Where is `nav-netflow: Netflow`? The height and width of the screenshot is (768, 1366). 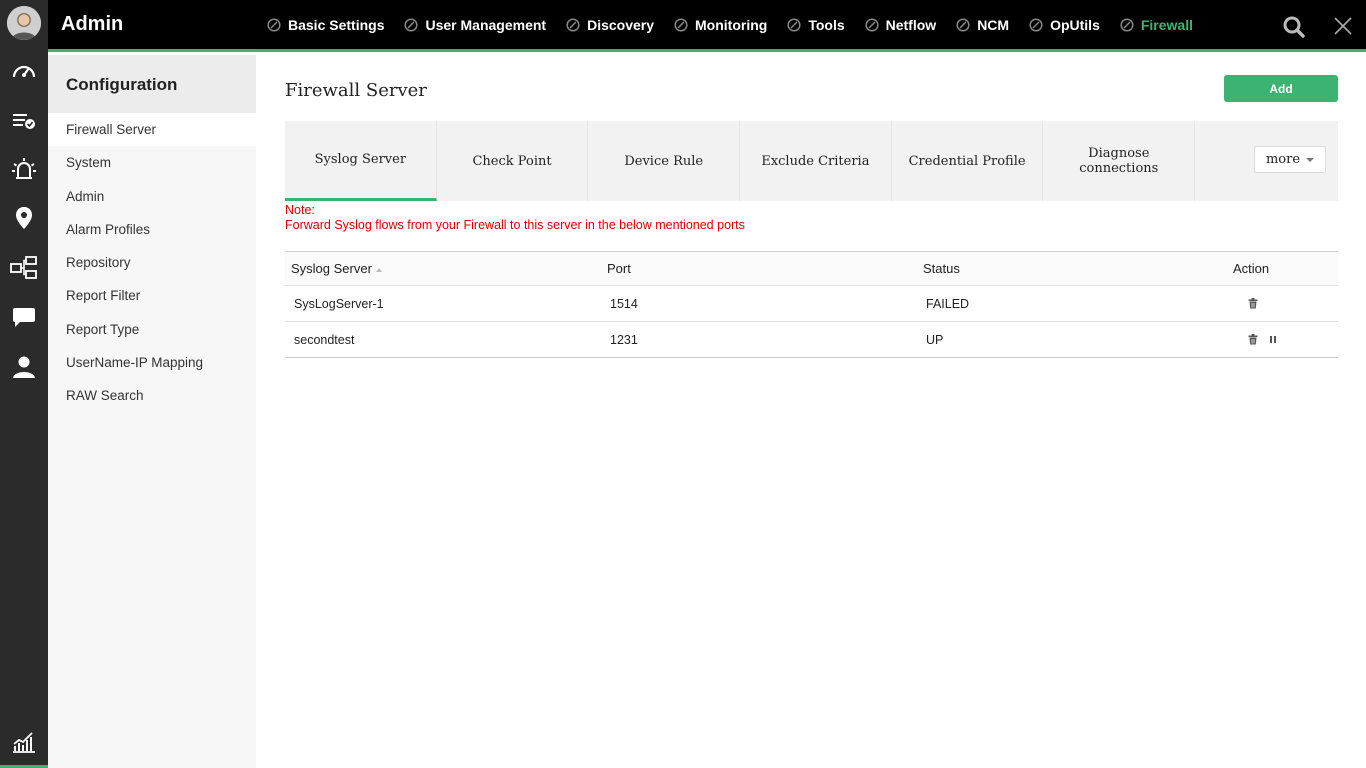 nav-netflow: Netflow is located at coordinates (901, 25).